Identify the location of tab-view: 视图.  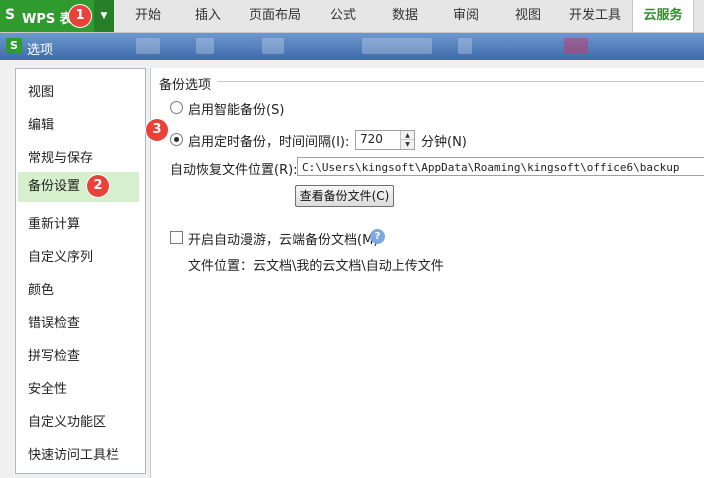
(528, 16).